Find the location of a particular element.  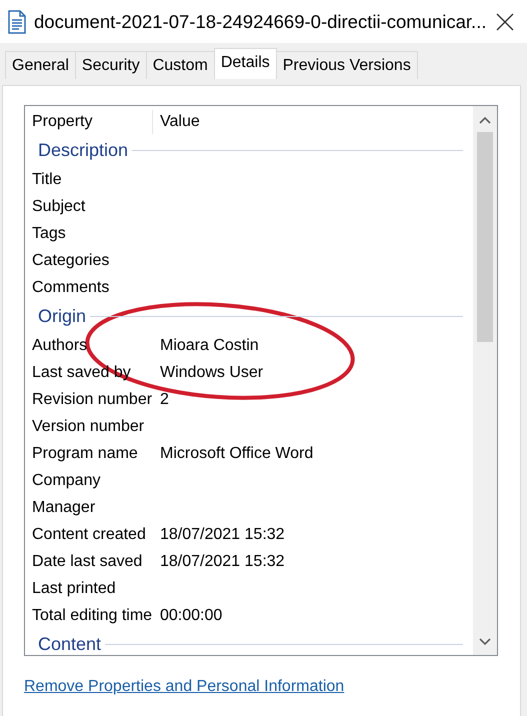

property-value: 2 is located at coordinates (164, 400).